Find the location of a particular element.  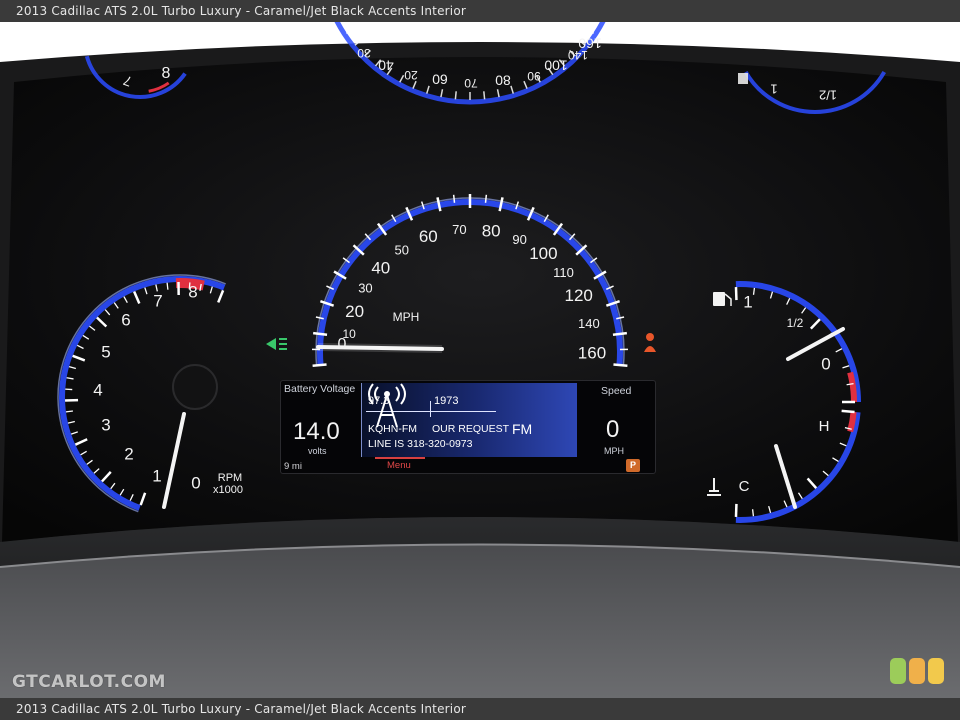

watermark: GTCARLOT.COM is located at coordinates (89, 682).